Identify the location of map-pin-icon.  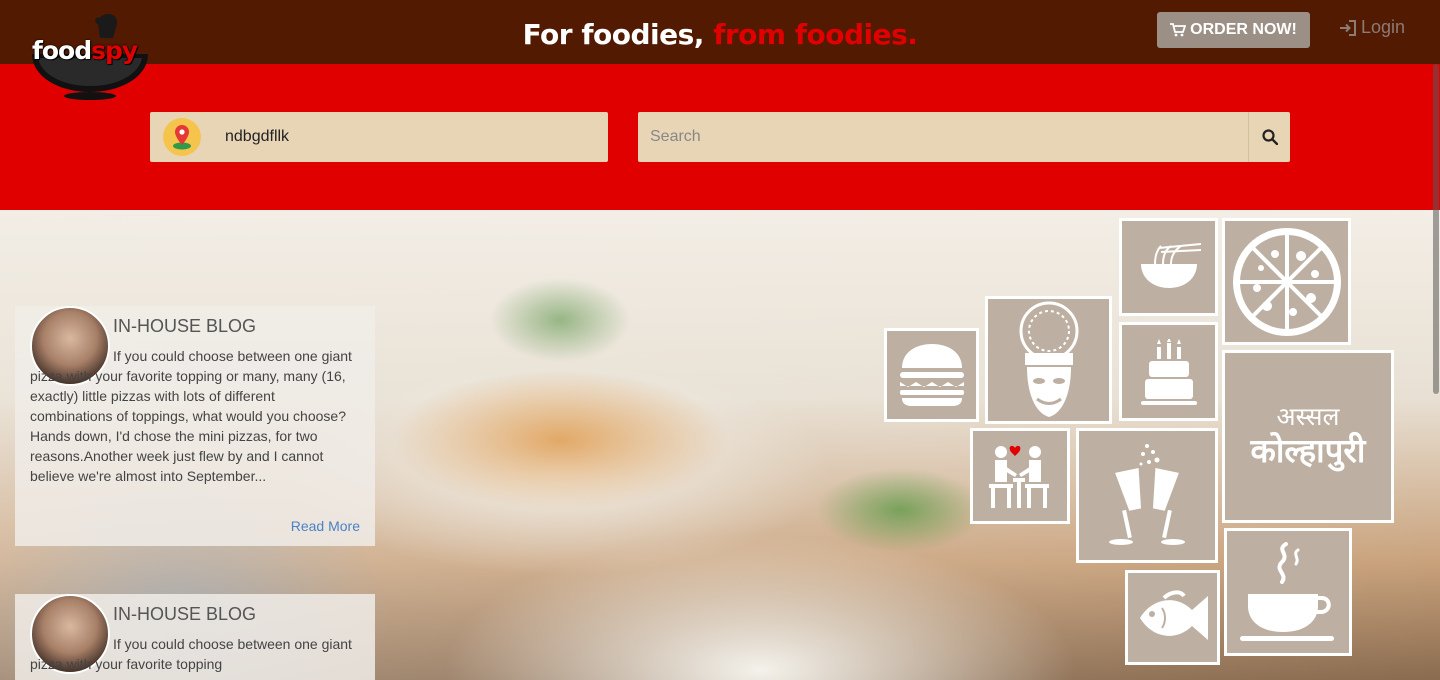
(182, 137).